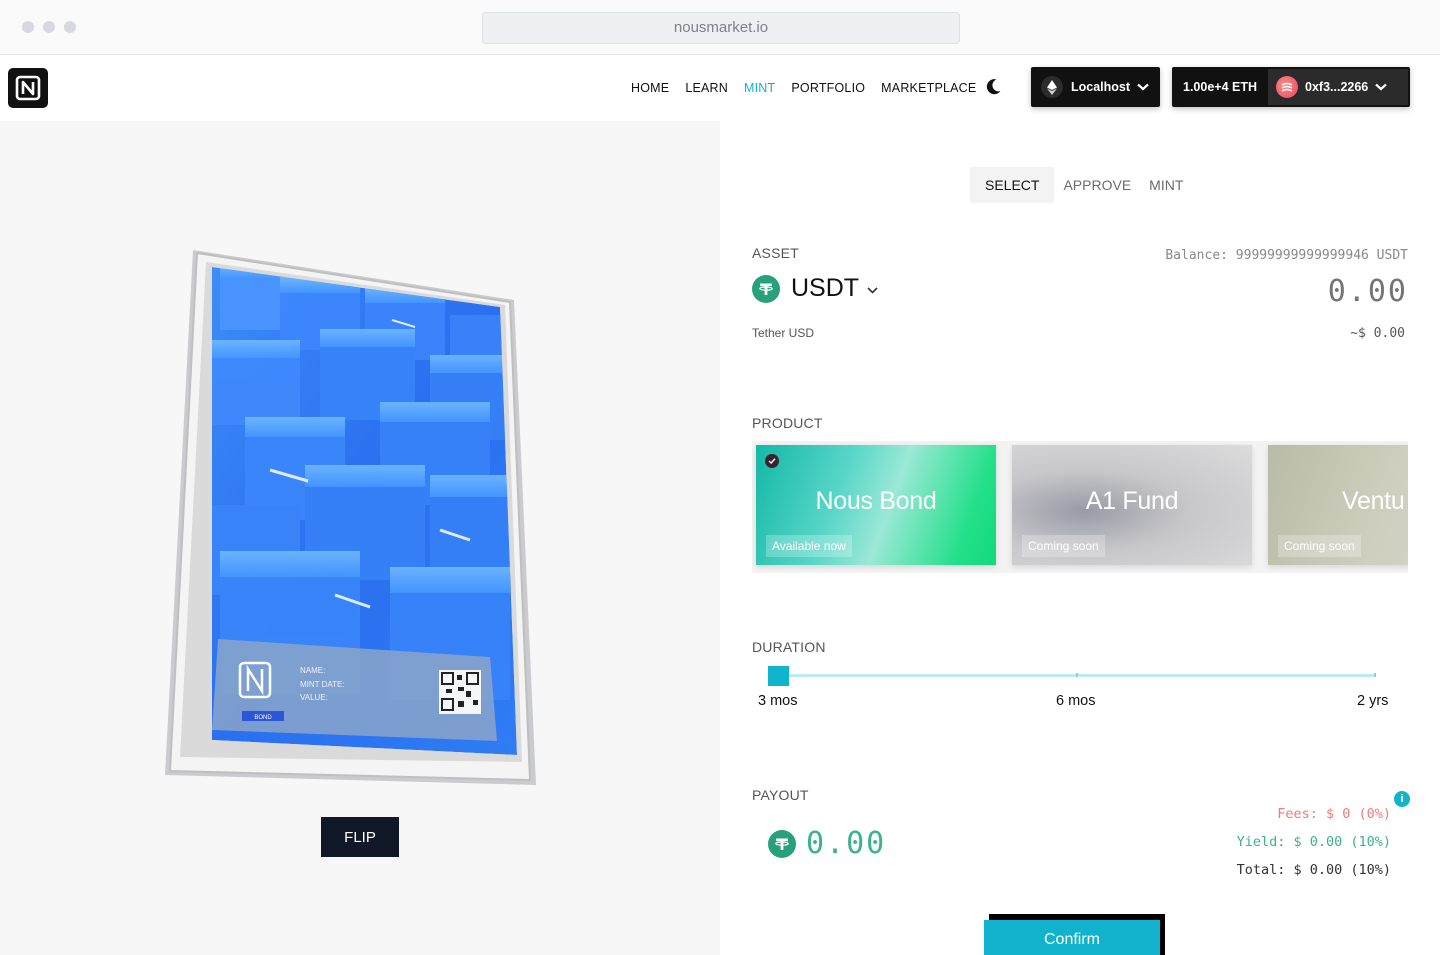 The height and width of the screenshot is (955, 1440). What do you see at coordinates (809, 546) in the screenshot?
I see `product-status-badge: Available now` at bounding box center [809, 546].